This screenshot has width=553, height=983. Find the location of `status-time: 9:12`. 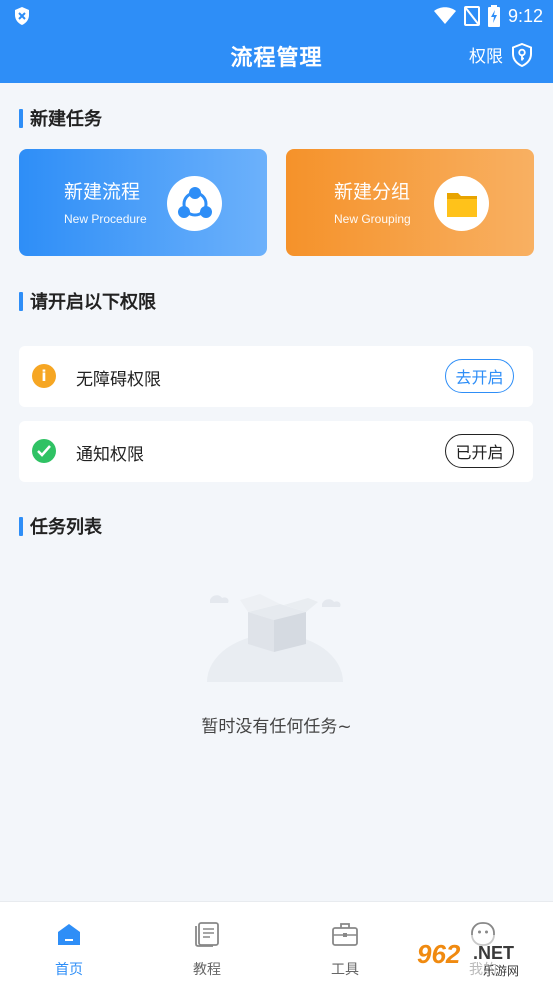

status-time: 9:12 is located at coordinates (525, 15).